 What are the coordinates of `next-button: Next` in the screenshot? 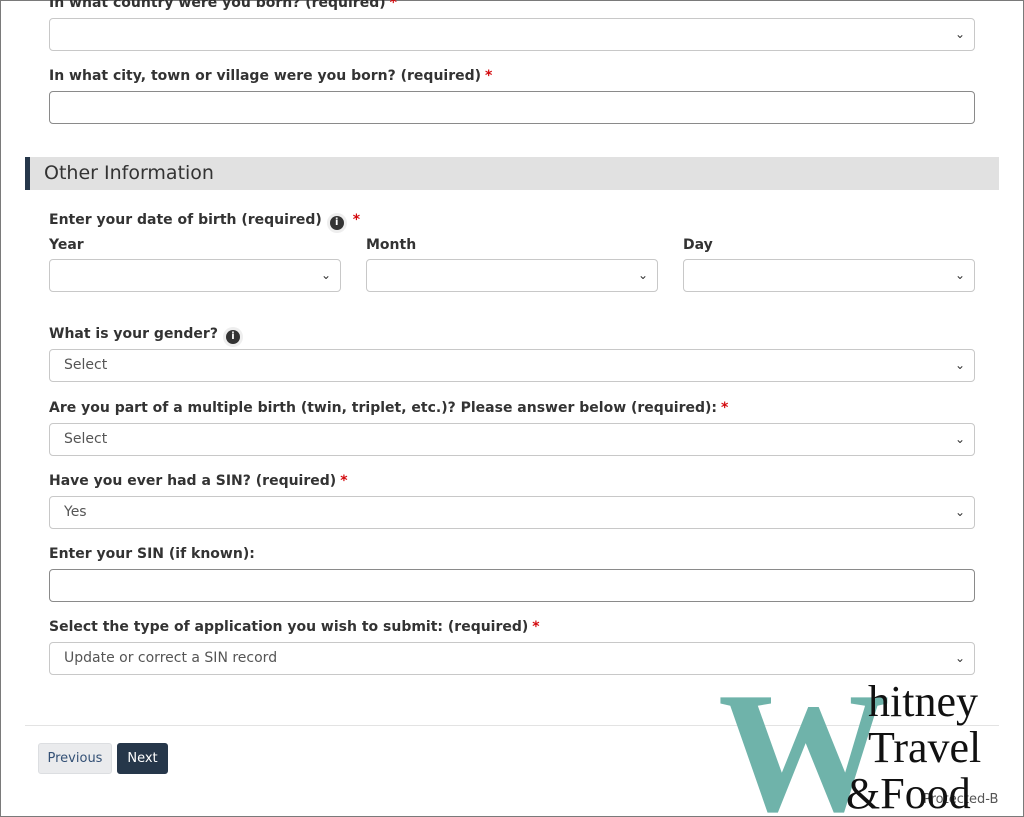 It's located at (142, 758).